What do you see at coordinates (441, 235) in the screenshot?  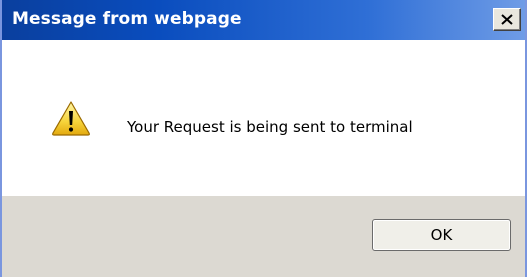 I see `ok-button: OK` at bounding box center [441, 235].